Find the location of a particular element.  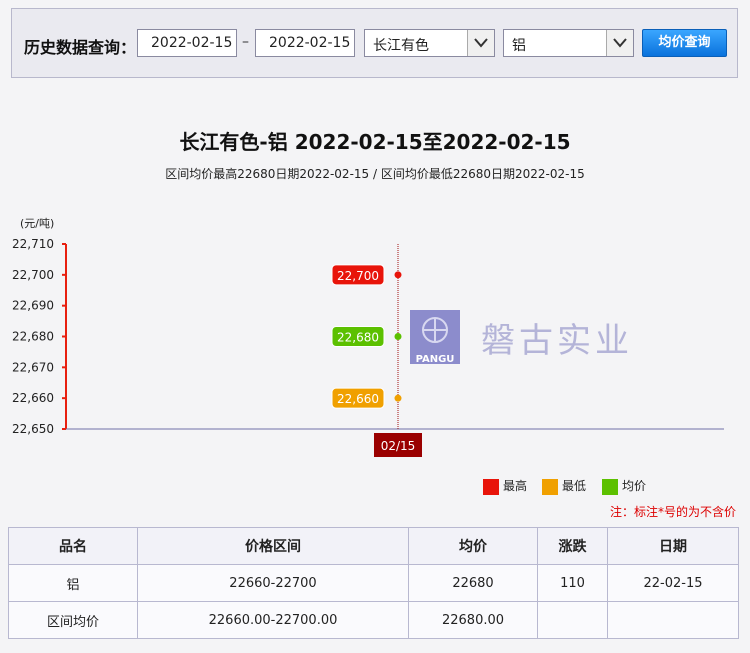

table-header: 均价 is located at coordinates (473, 546).